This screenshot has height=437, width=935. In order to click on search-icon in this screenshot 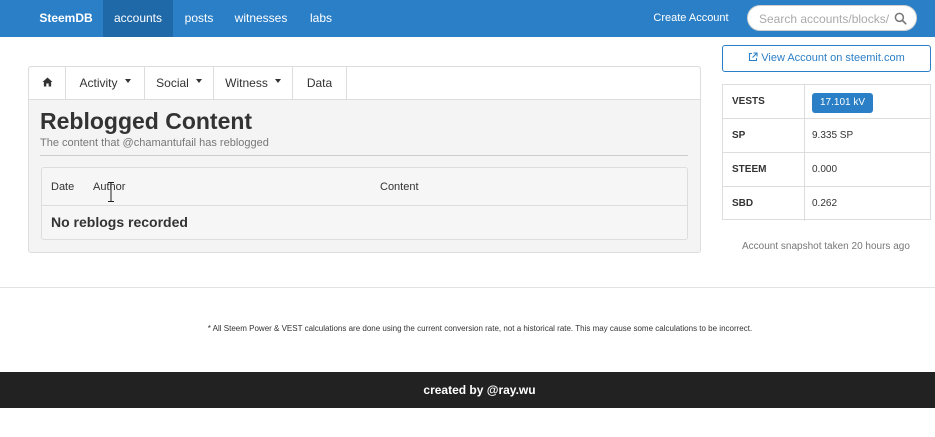, I will do `click(900, 18)`.